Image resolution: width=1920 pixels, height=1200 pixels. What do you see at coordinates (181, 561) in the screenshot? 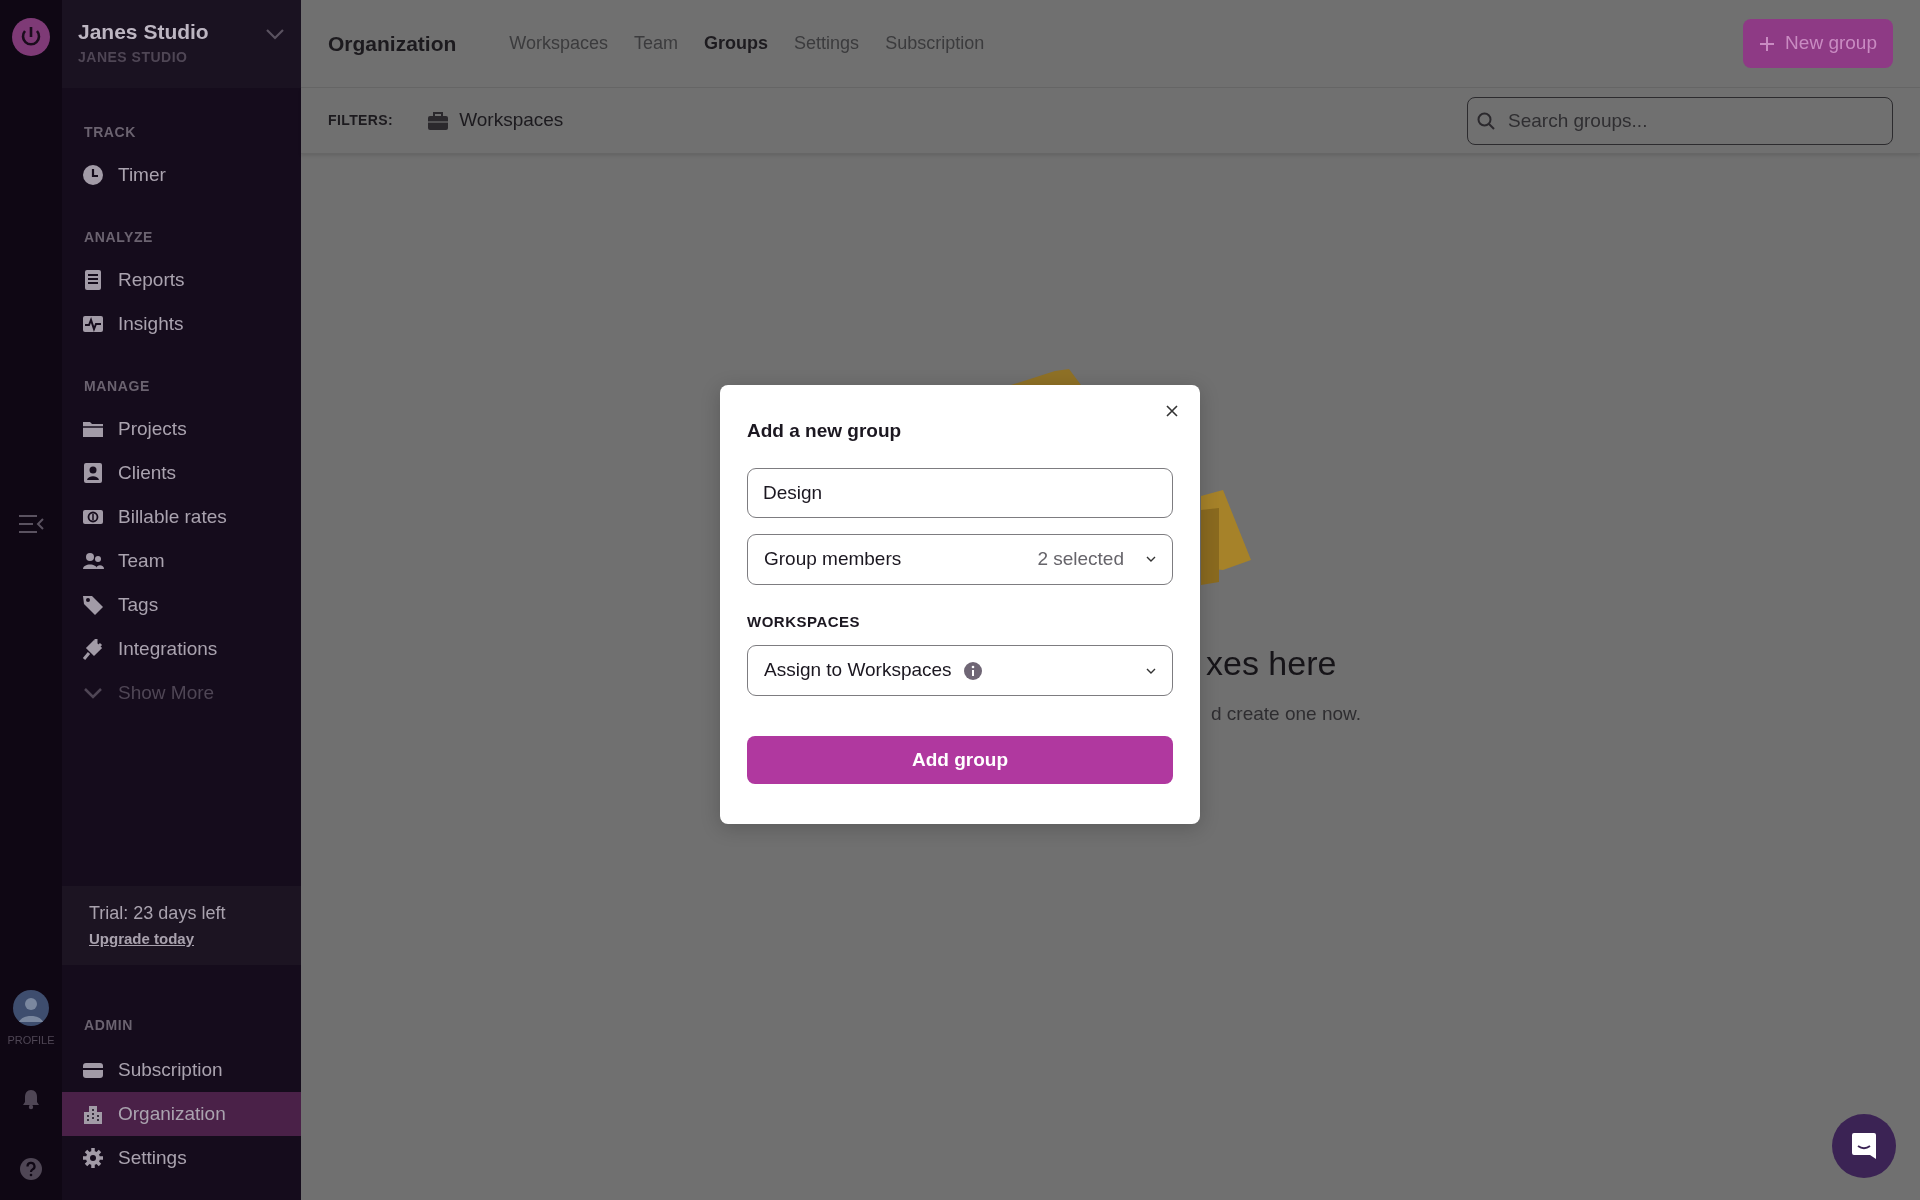
I see `sidebar-item: Team` at bounding box center [181, 561].